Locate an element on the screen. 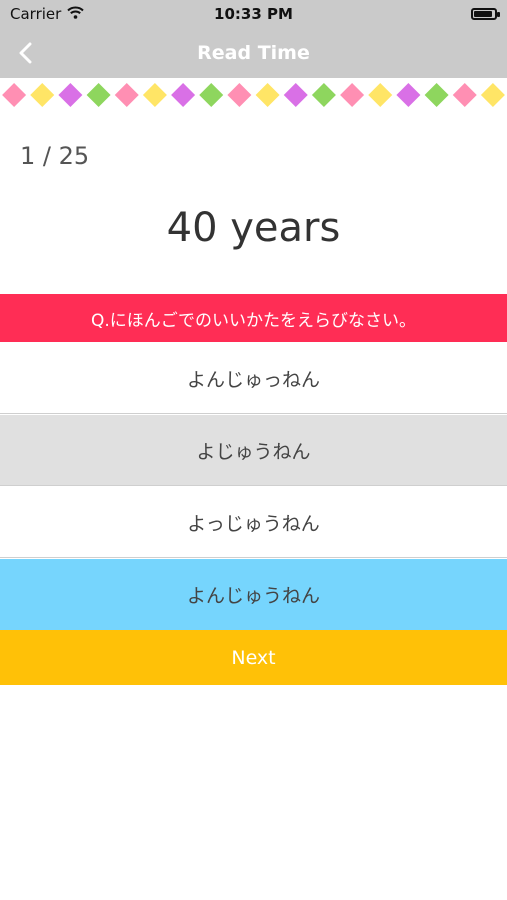 Image resolution: width=507 pixels, height=900 pixels. back-button is located at coordinates (26, 53).